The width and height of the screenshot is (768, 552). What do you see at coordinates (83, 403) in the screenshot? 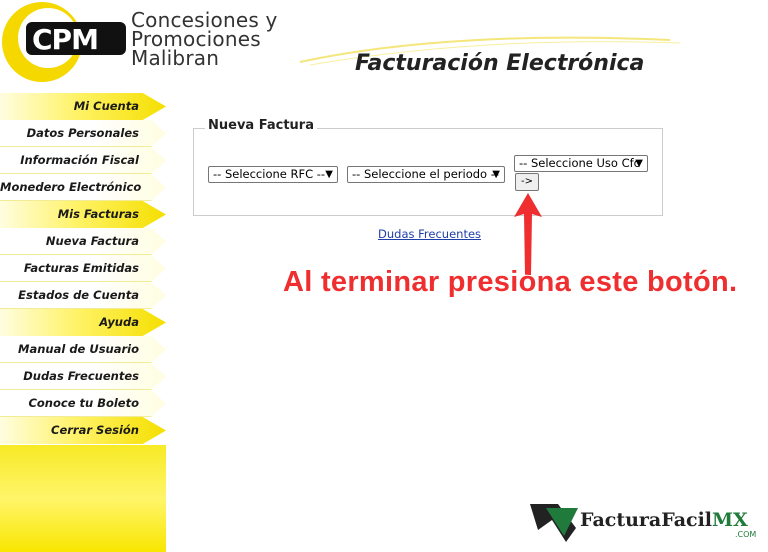
I see `sidebar-item-conoce-tu-boleto: Conoce tu Boleto` at bounding box center [83, 403].